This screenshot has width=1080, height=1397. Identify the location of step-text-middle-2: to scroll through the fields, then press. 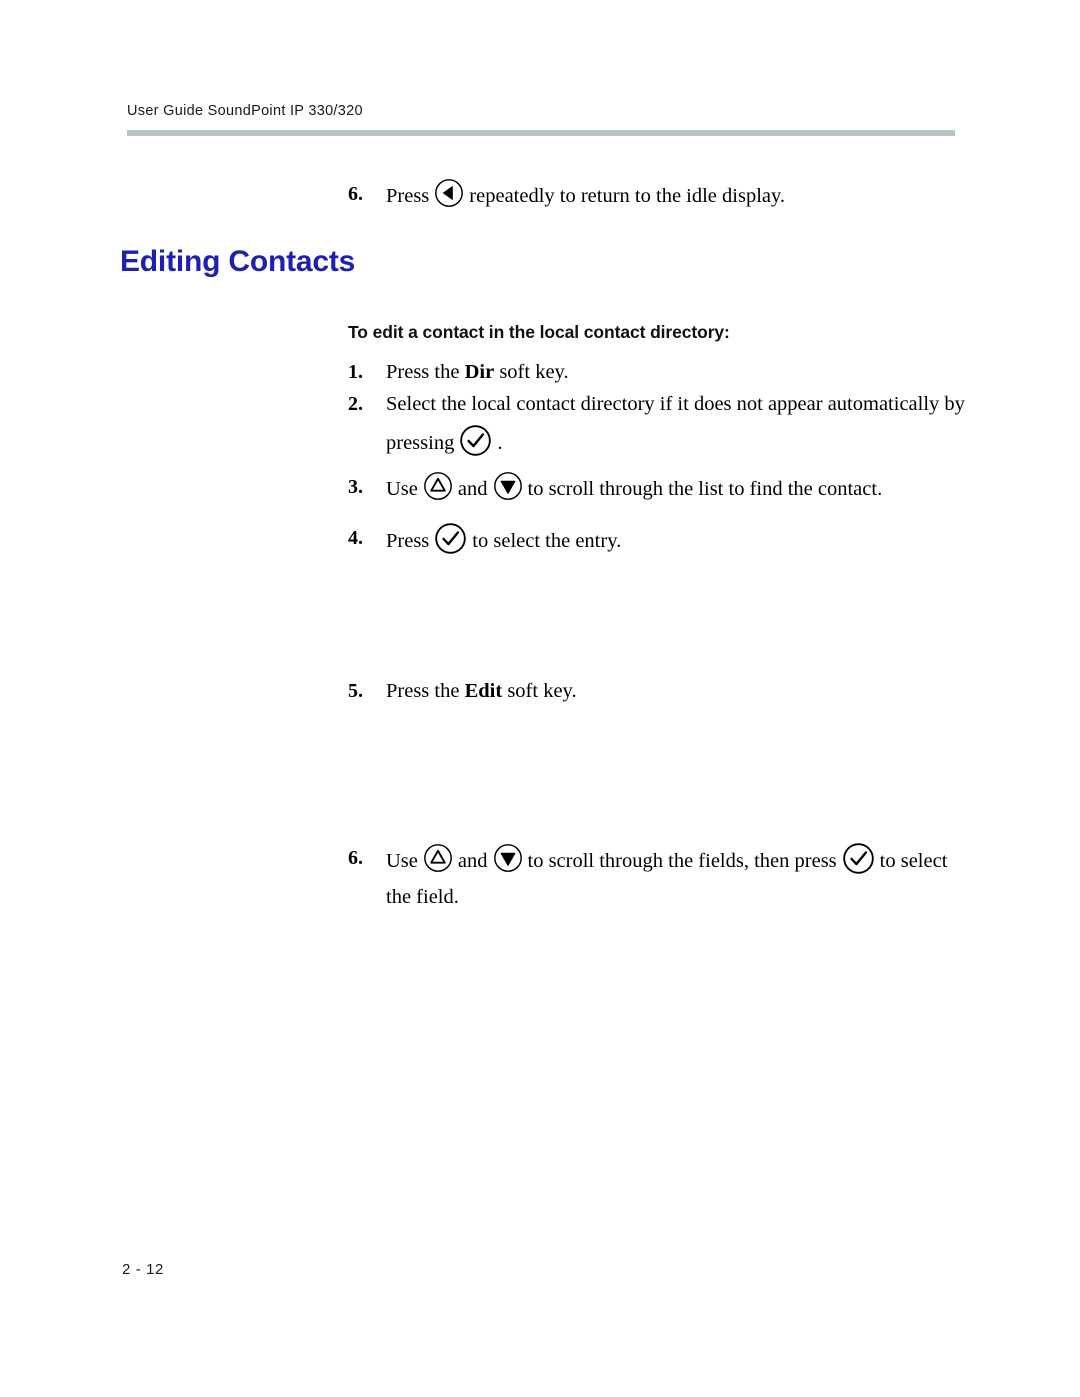
(682, 861).